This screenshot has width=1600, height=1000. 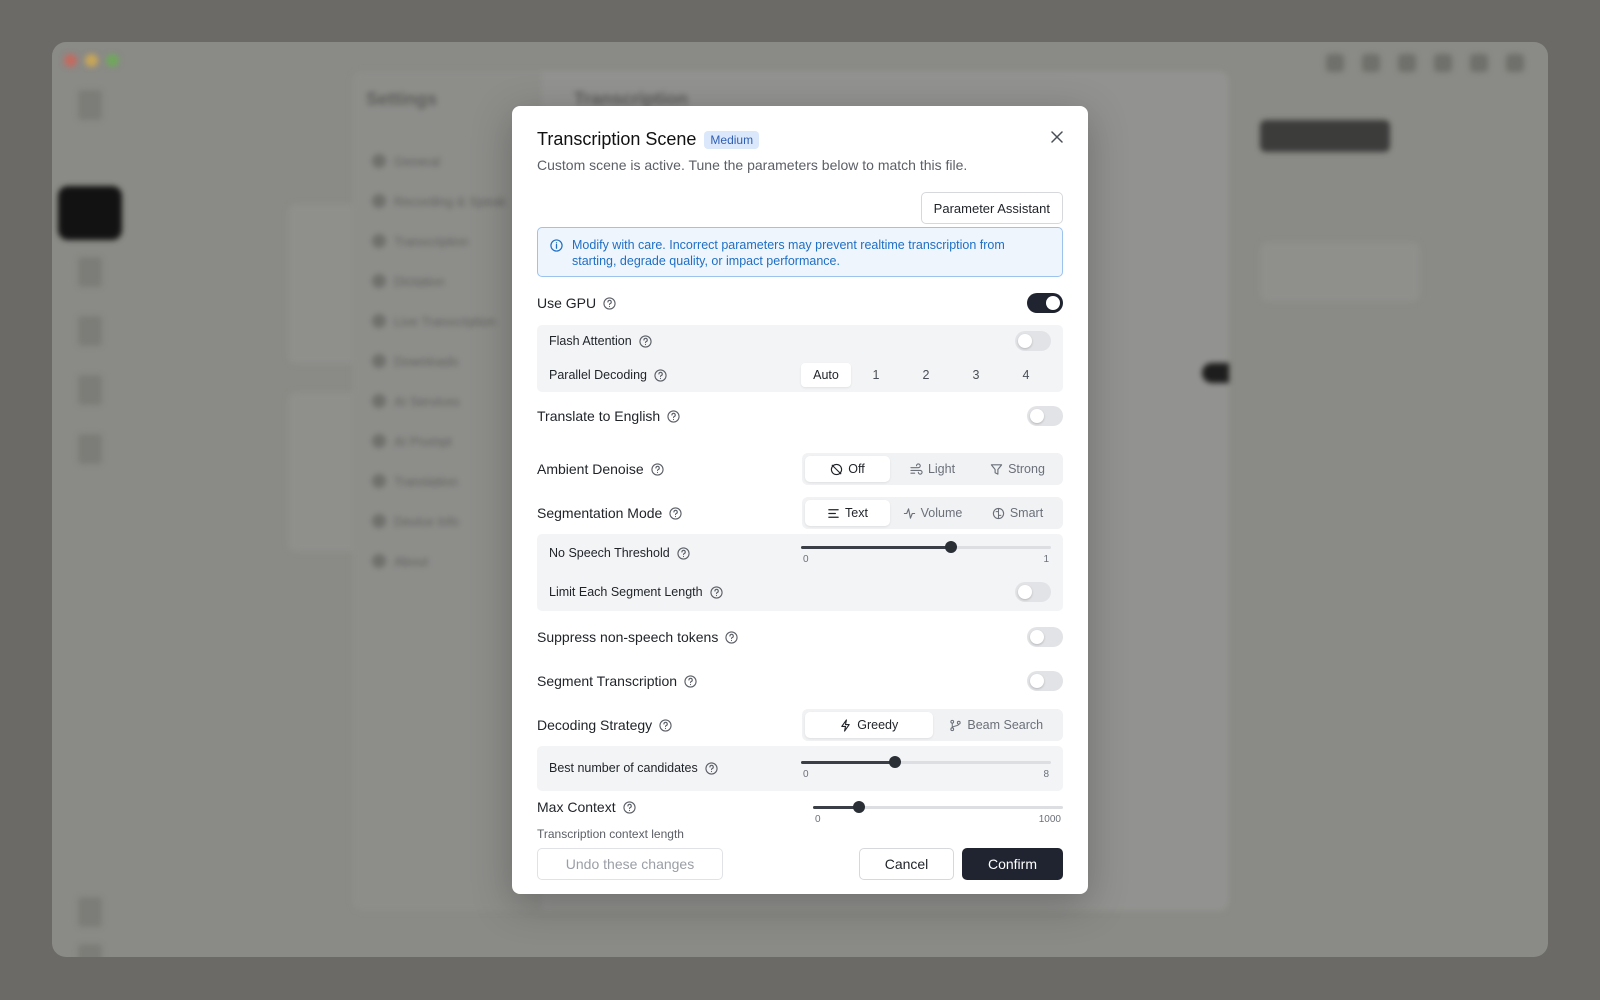 I want to click on segmentation-mode-row: Segmentation Mode Text Volume Smart, so click(x=800, y=513).